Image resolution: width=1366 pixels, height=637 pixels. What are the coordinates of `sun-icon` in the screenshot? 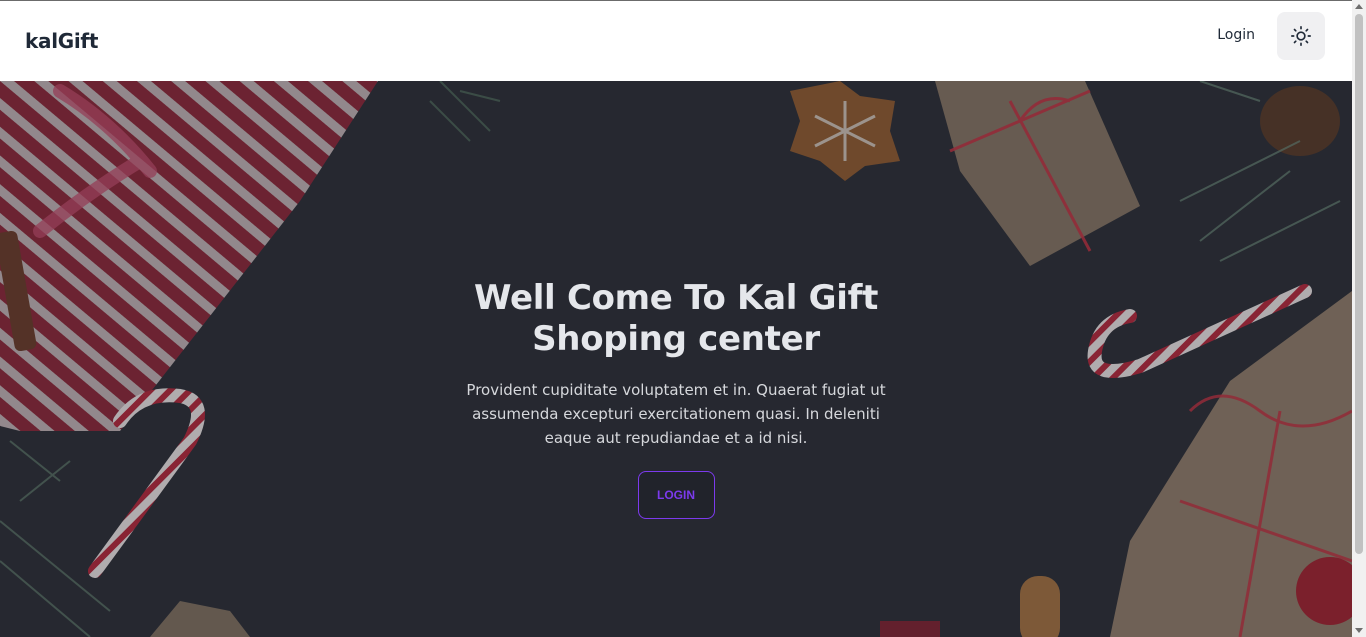 It's located at (1301, 36).